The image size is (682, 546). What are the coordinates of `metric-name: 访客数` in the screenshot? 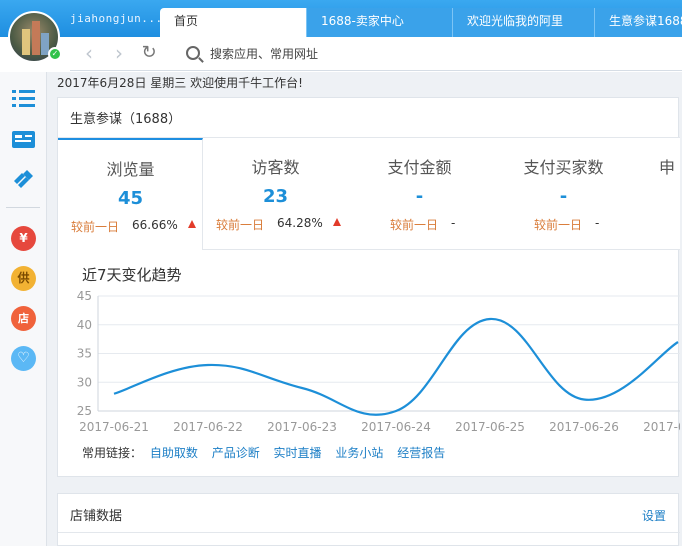 It's located at (275, 167).